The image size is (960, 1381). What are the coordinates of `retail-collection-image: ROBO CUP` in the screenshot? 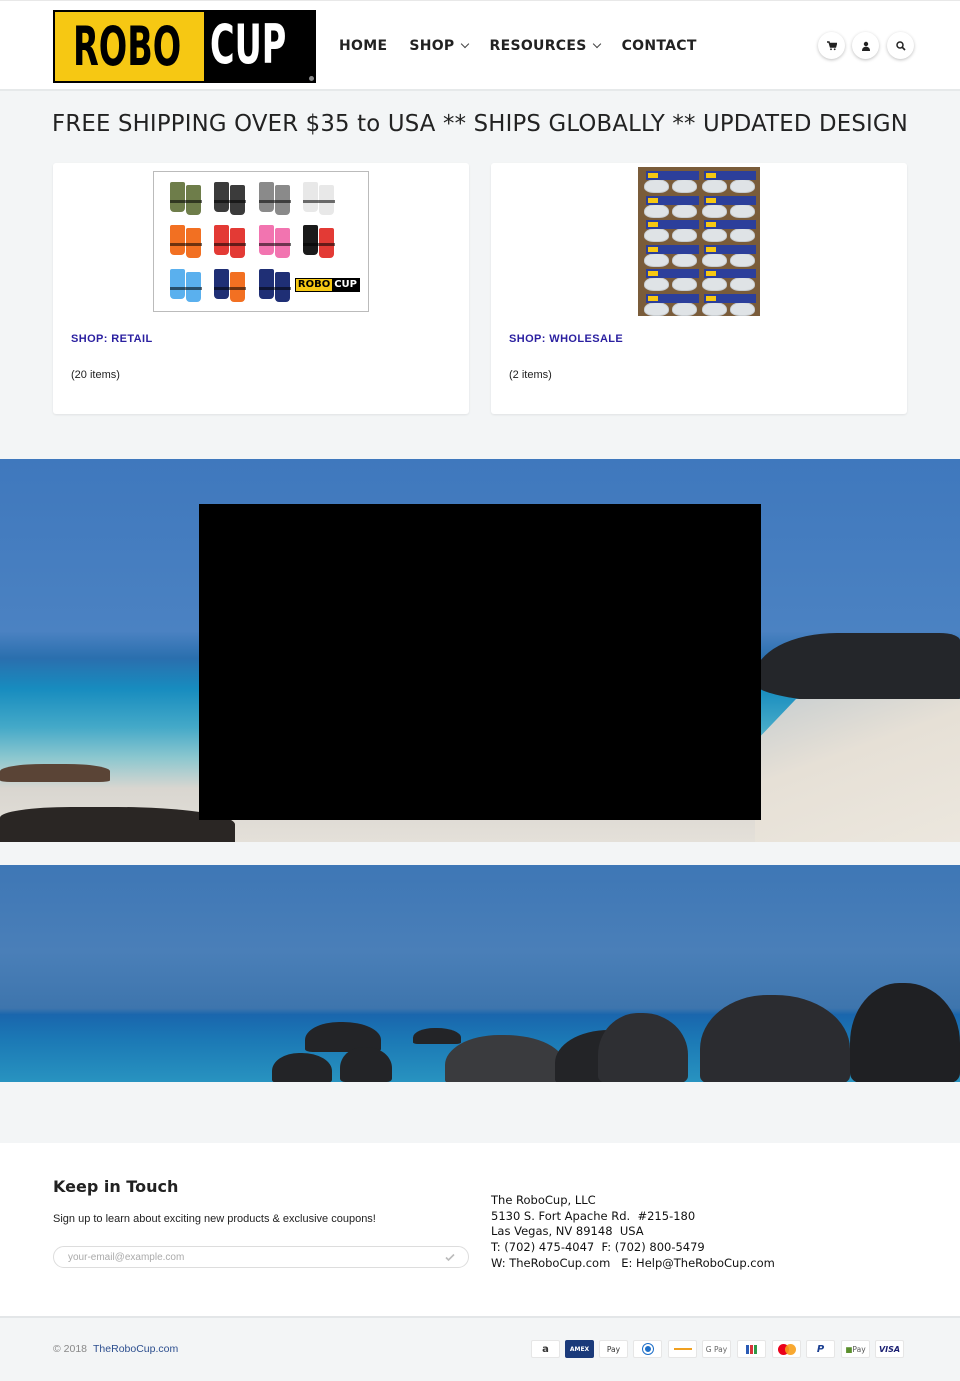 It's located at (261, 241).